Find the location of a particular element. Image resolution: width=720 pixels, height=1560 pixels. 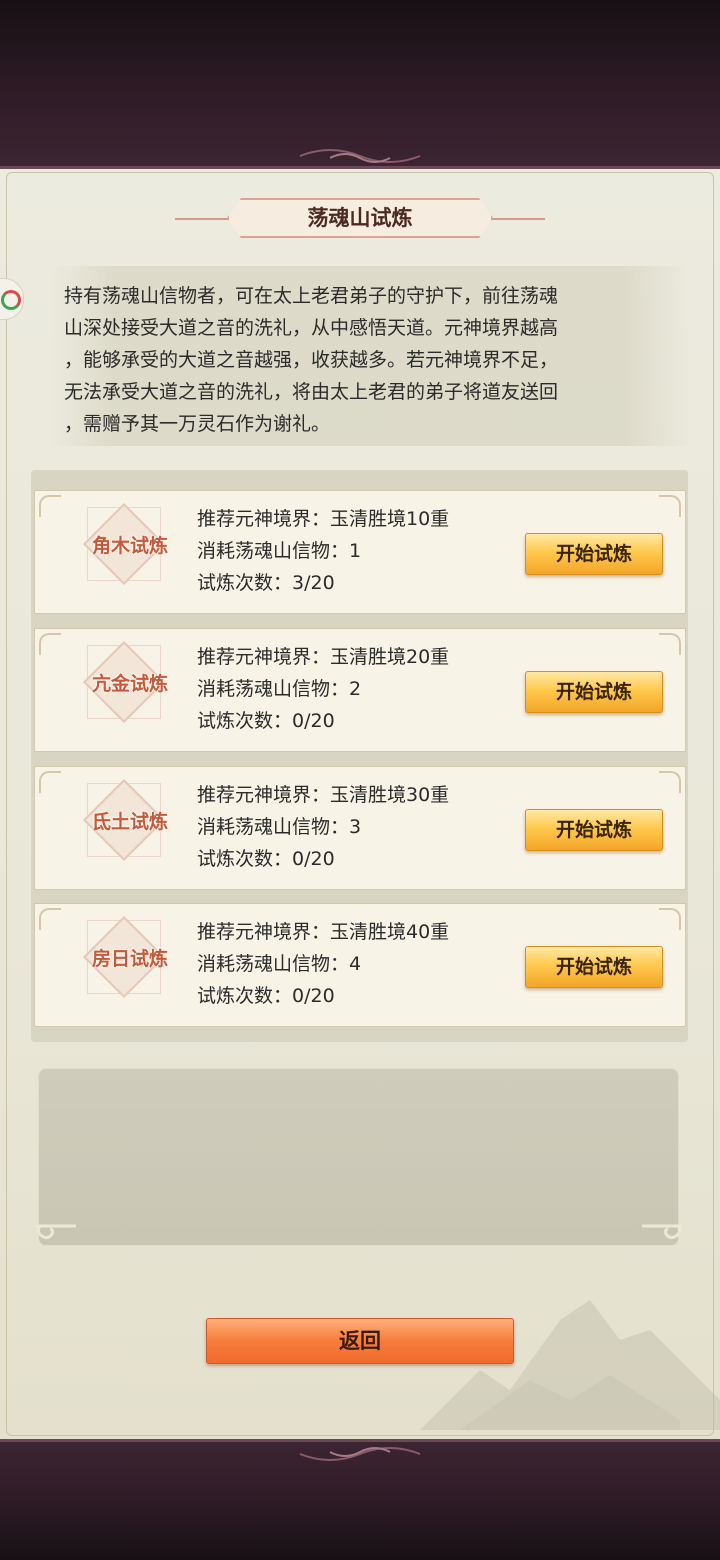

title-line-right is located at coordinates (515, 219).